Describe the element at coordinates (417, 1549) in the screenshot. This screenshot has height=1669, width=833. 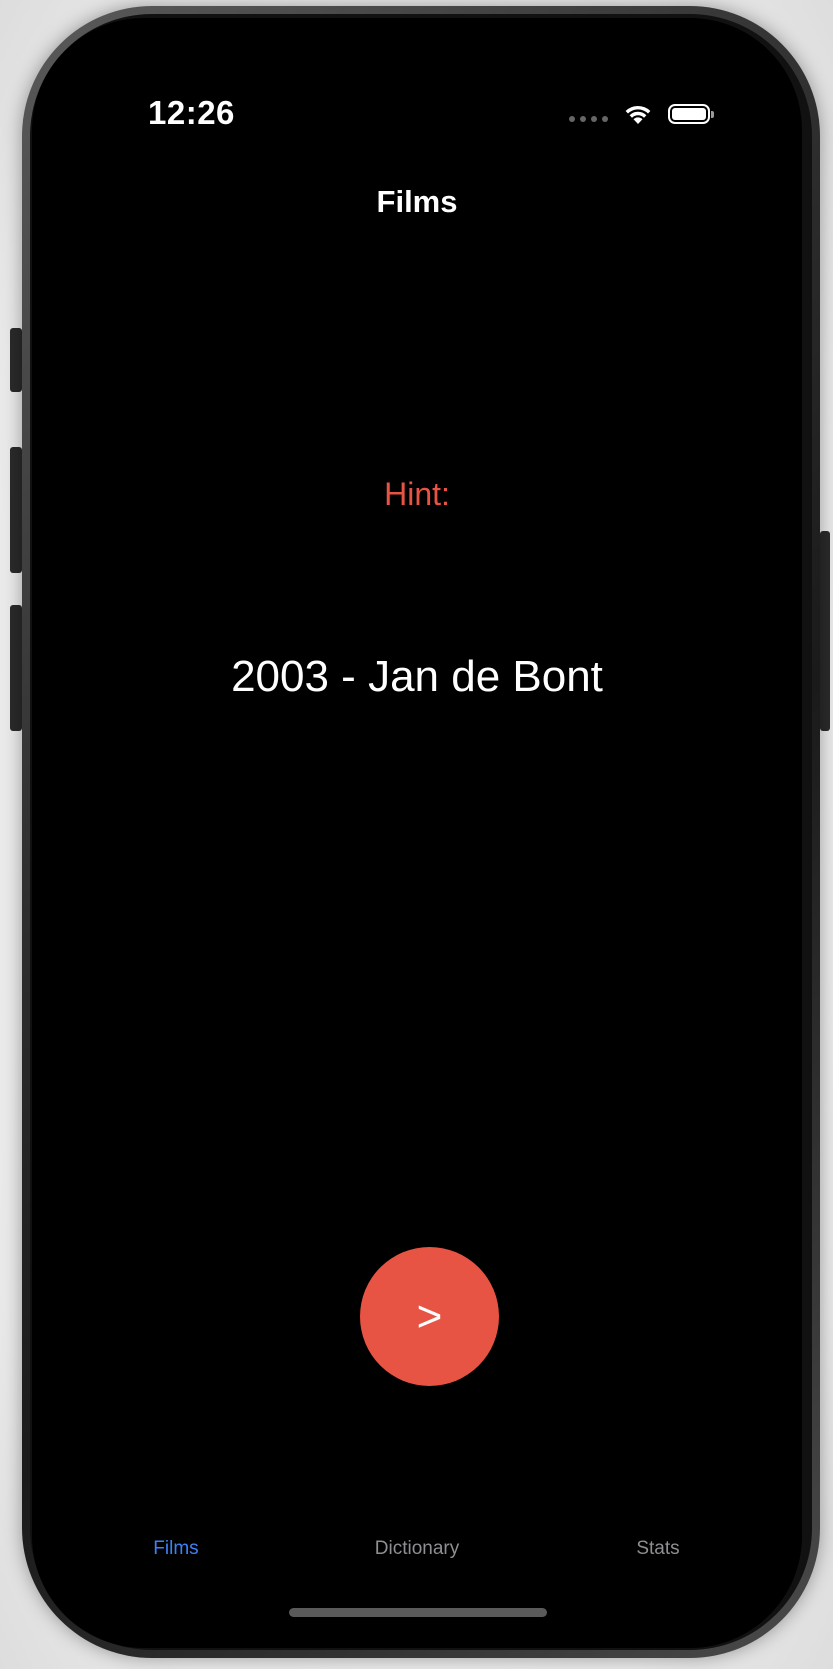
I see `tab-dictionary: Dictionary` at that location.